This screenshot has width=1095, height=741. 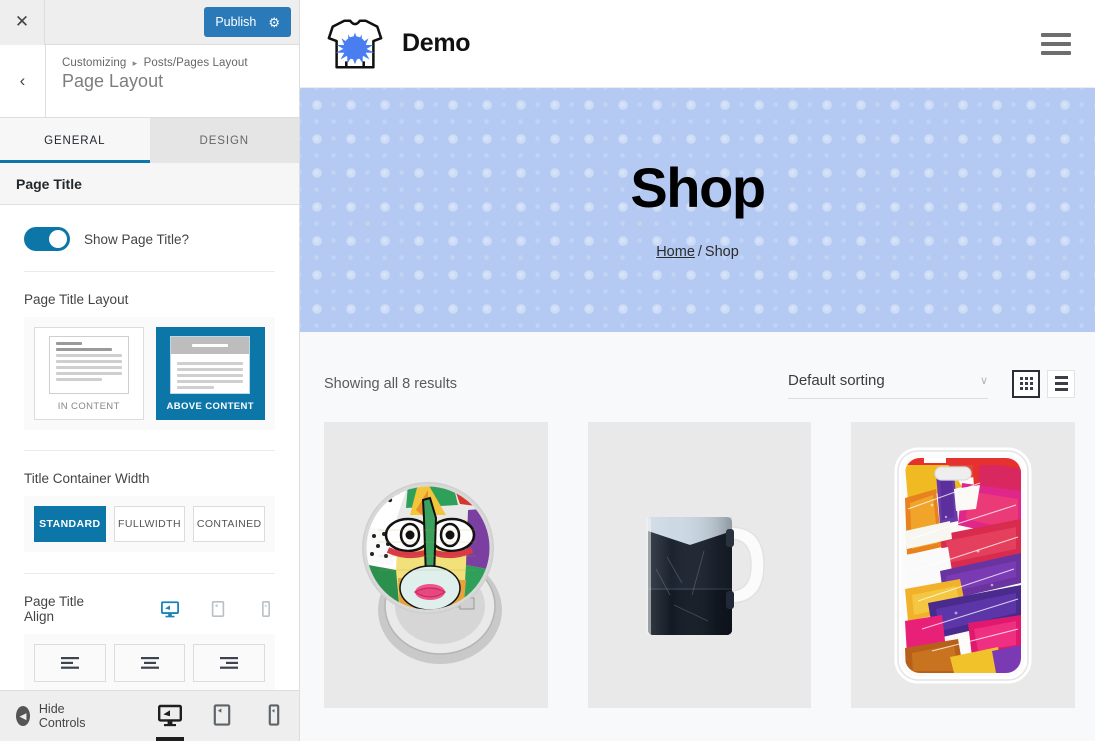 I want to click on align-option-center, so click(x=149, y=663).